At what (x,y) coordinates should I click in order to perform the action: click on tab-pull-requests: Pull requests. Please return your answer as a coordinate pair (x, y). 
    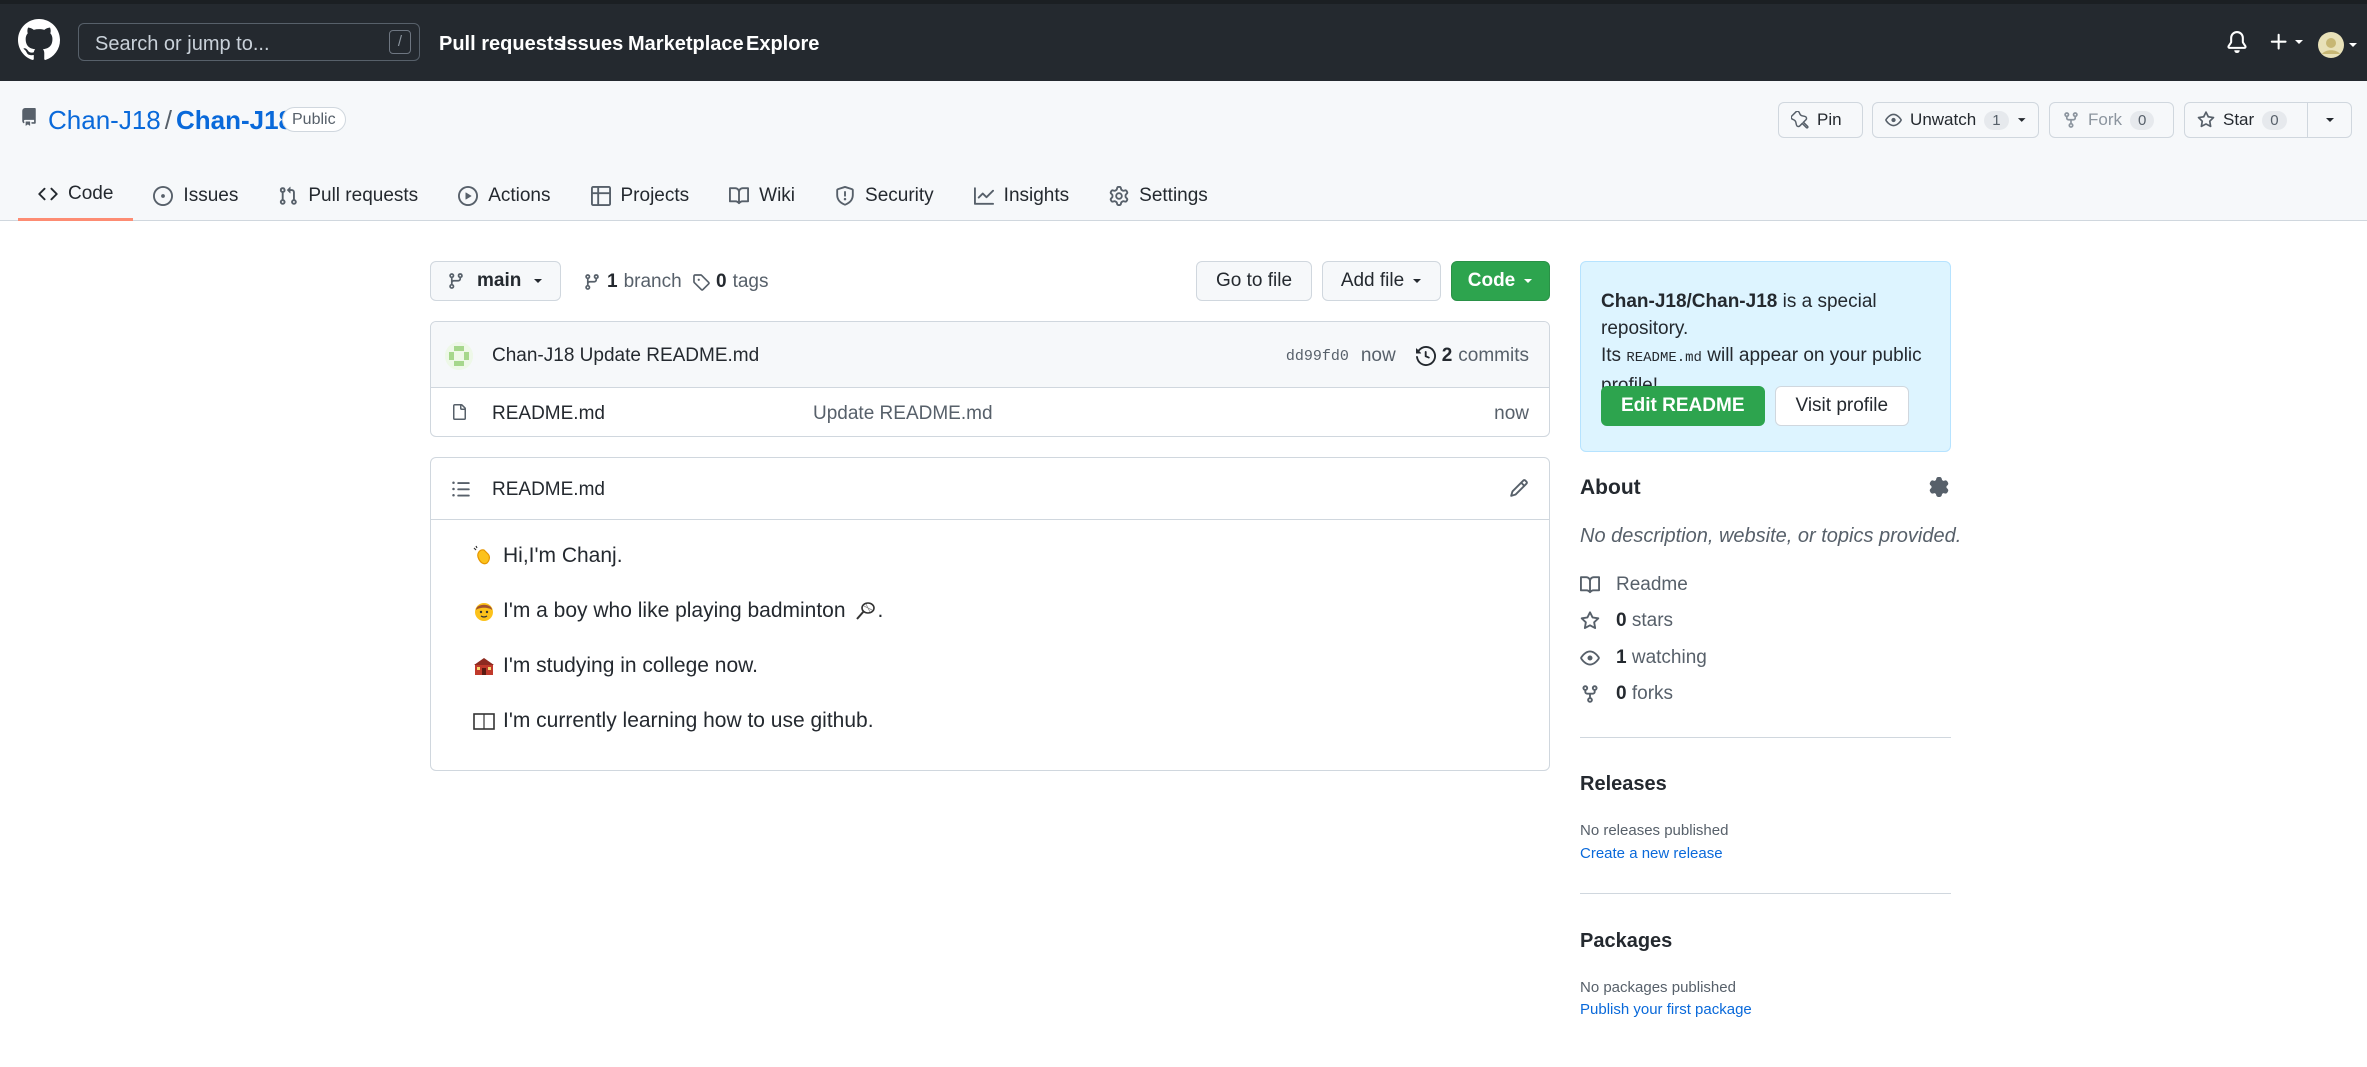
    Looking at the image, I should click on (348, 195).